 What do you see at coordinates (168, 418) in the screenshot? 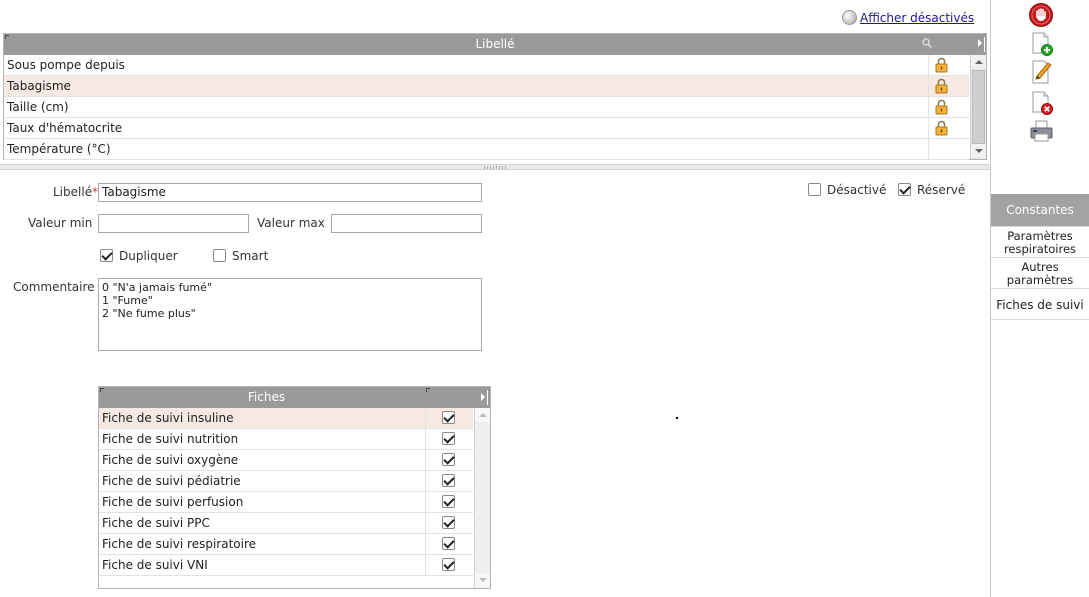
I see `fiche-row-label: Fiche de suivi insuline` at bounding box center [168, 418].